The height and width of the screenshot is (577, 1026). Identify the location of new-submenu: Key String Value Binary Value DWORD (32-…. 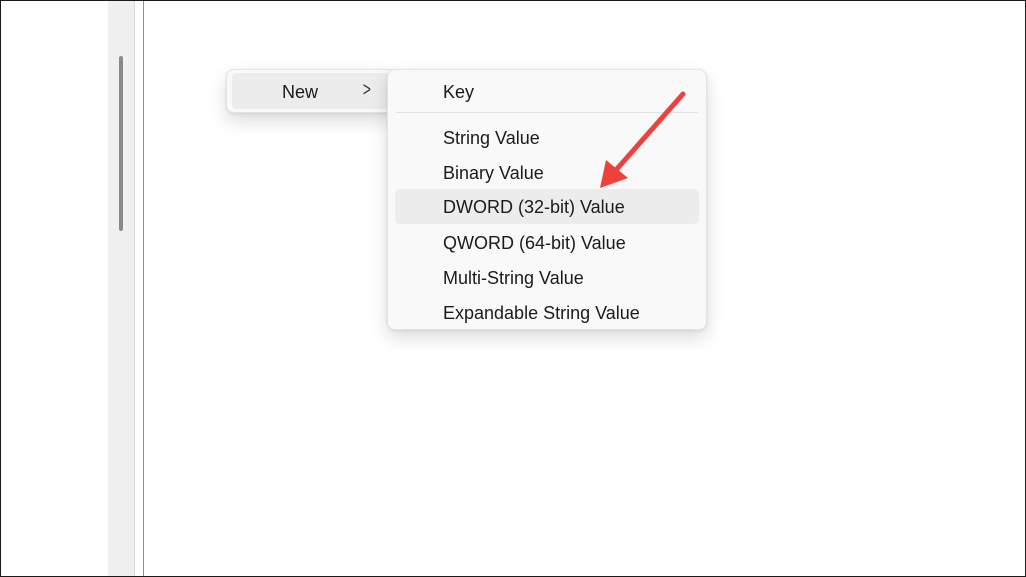
(547, 199).